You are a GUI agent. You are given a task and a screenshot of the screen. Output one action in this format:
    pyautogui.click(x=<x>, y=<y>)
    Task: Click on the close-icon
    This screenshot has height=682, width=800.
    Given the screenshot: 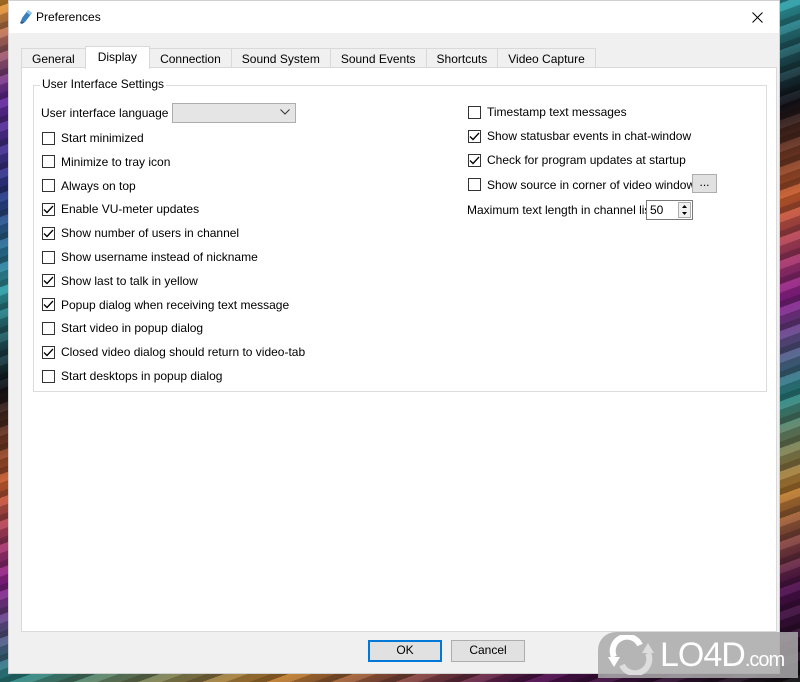 What is the action you would take?
    pyautogui.click(x=757, y=17)
    